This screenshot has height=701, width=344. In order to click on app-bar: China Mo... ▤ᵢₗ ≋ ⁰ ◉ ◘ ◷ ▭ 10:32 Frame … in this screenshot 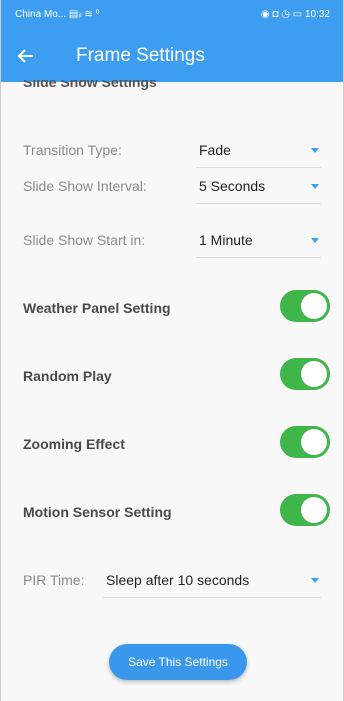, I will do `click(172, 41)`.